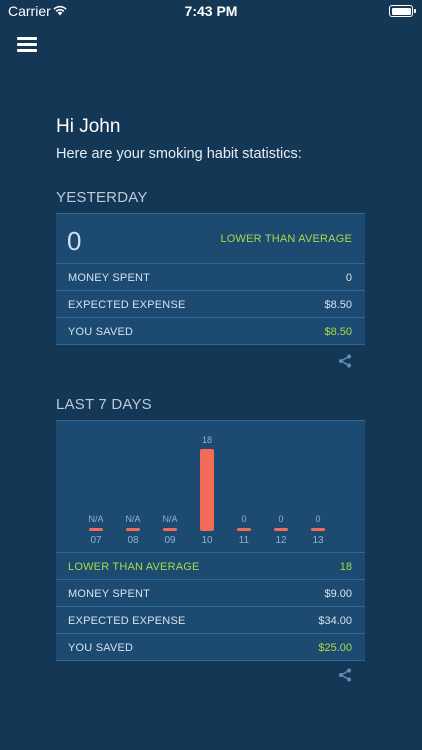 The height and width of the screenshot is (750, 422). What do you see at coordinates (348, 278) in the screenshot?
I see `row-value: 0` at bounding box center [348, 278].